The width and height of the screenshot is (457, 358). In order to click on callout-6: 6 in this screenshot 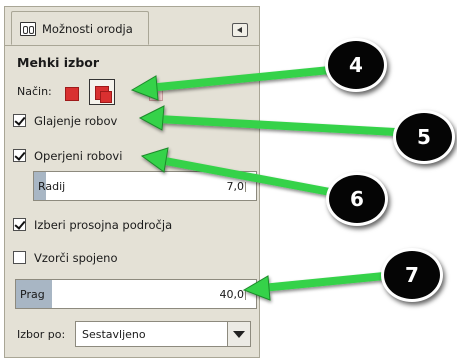, I will do `click(357, 199)`.